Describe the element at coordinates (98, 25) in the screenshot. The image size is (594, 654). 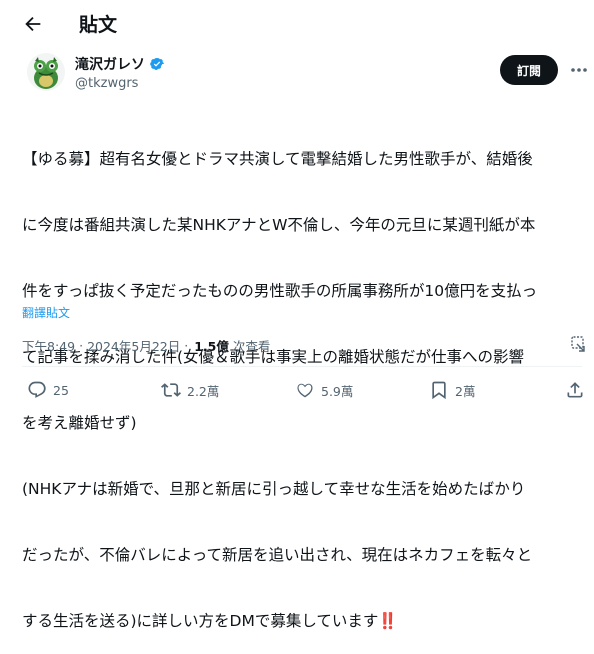
I see `page-title: 貼文` at that location.